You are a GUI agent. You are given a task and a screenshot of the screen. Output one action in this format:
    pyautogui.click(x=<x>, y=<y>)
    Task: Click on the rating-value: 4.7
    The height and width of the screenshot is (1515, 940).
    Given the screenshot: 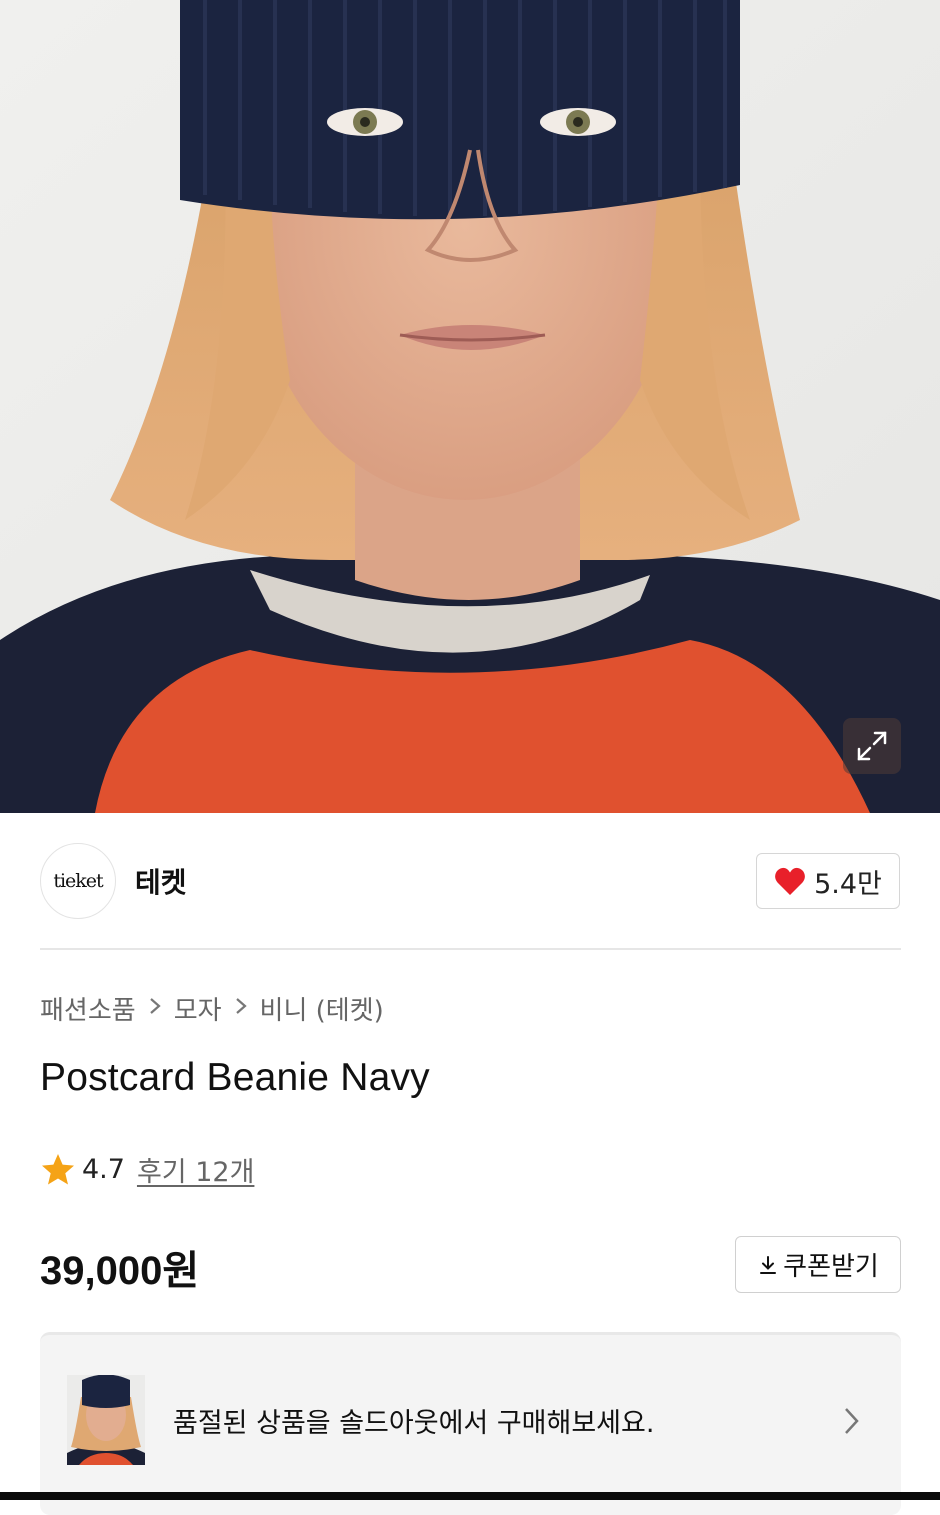 What is the action you would take?
    pyautogui.click(x=103, y=1169)
    